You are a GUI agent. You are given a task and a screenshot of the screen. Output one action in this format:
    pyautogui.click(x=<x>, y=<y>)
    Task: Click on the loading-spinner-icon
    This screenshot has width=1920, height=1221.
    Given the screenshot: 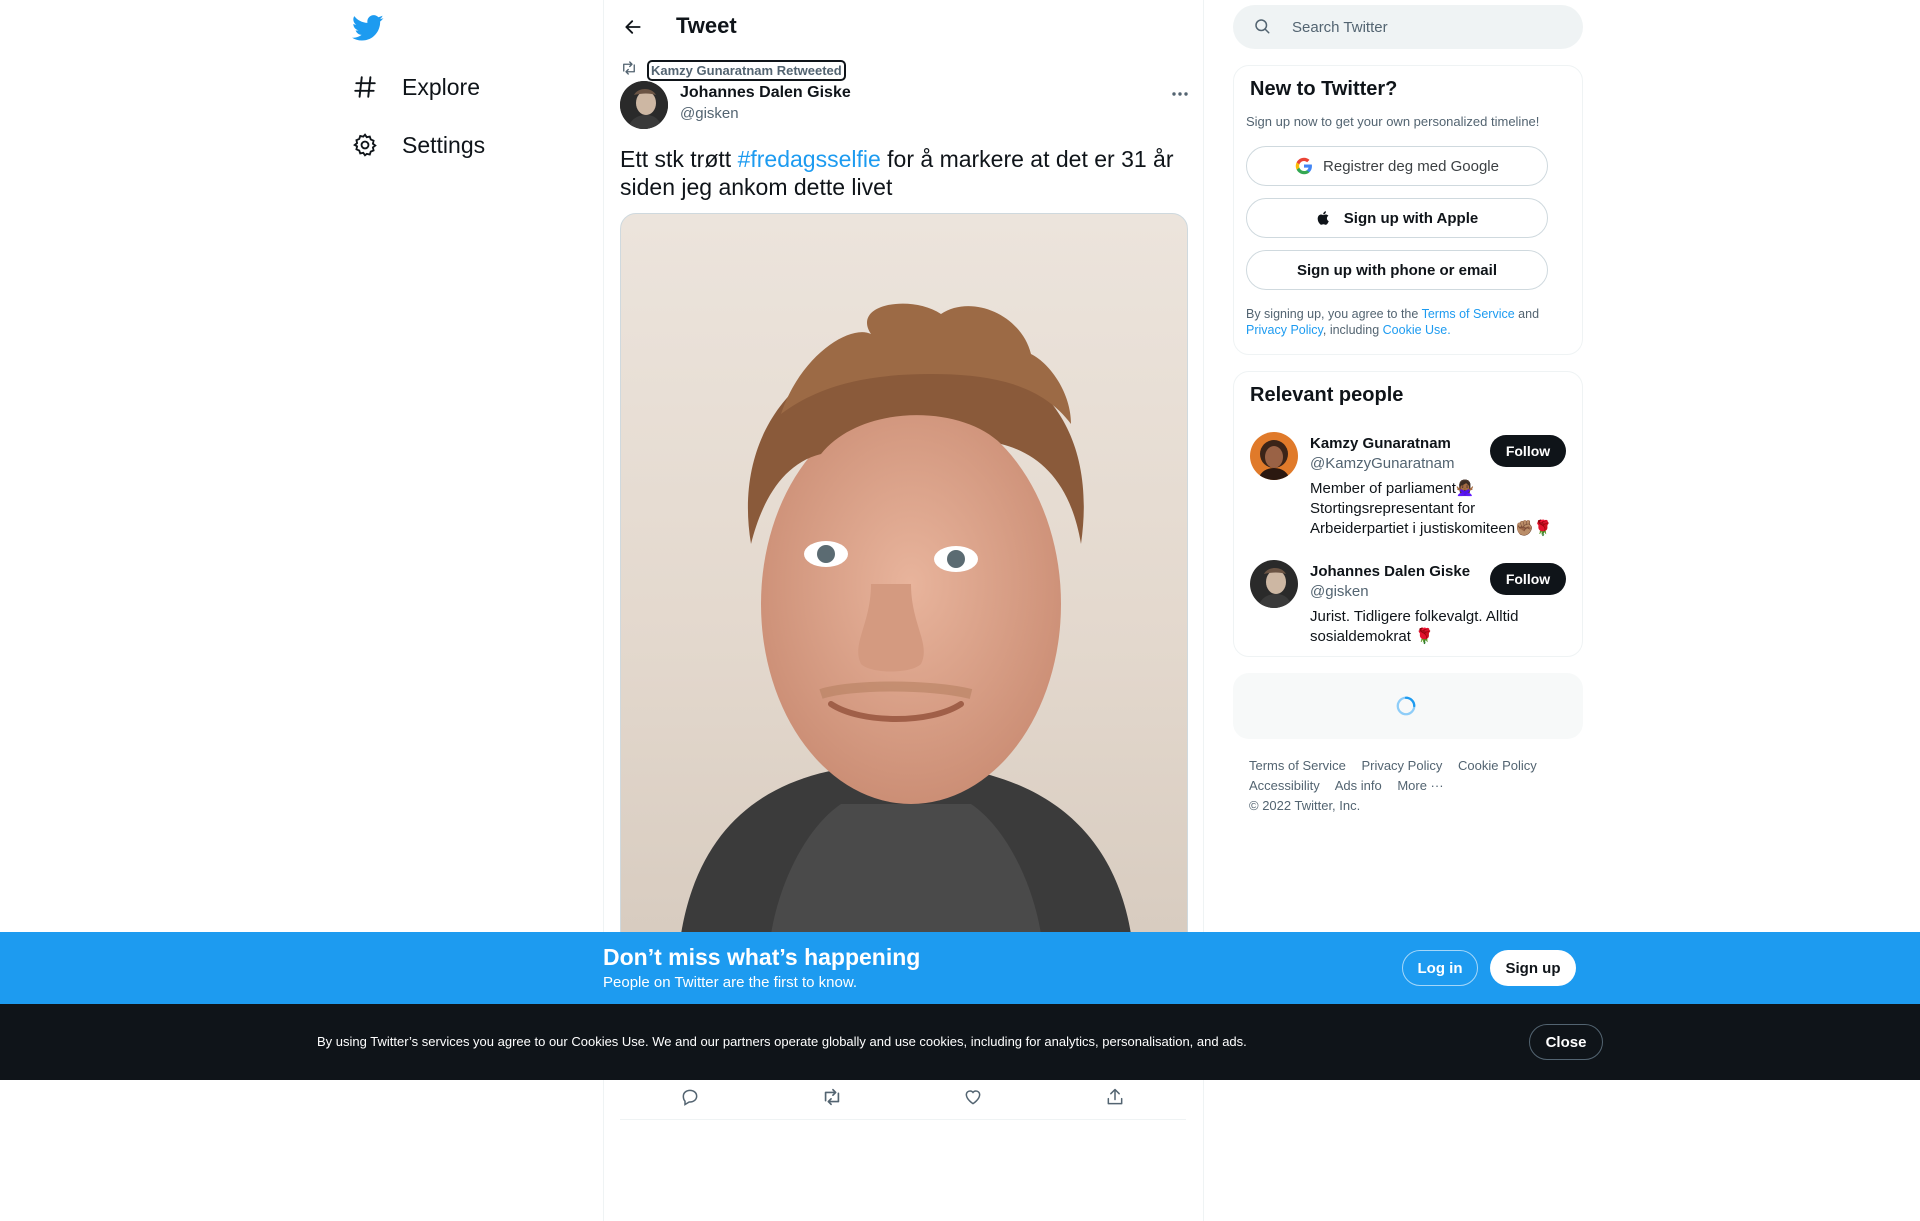 What is the action you would take?
    pyautogui.click(x=1406, y=706)
    